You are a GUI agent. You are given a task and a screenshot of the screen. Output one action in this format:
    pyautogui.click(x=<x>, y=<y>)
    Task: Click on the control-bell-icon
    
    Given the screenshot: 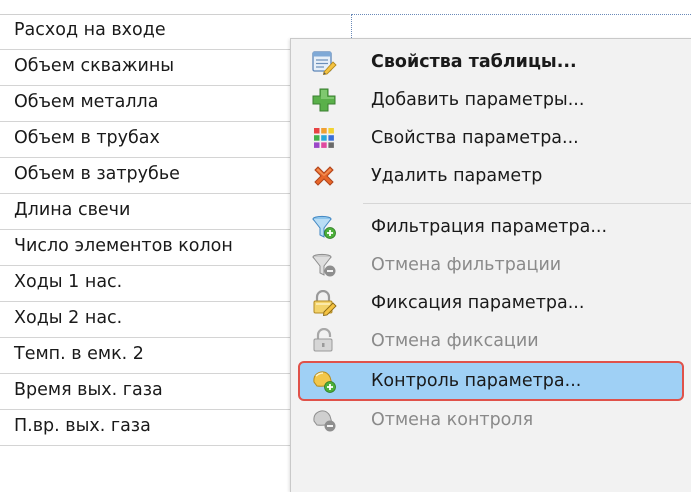 What is the action you would take?
    pyautogui.click(x=324, y=381)
    